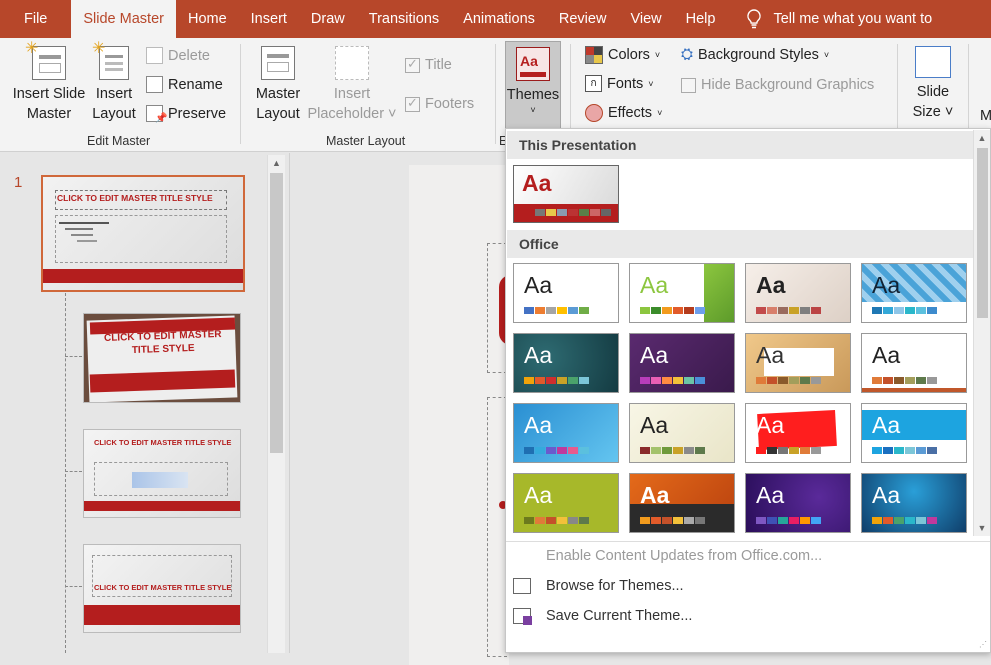  I want to click on tab-slide-master: Slide Master, so click(123, 19).